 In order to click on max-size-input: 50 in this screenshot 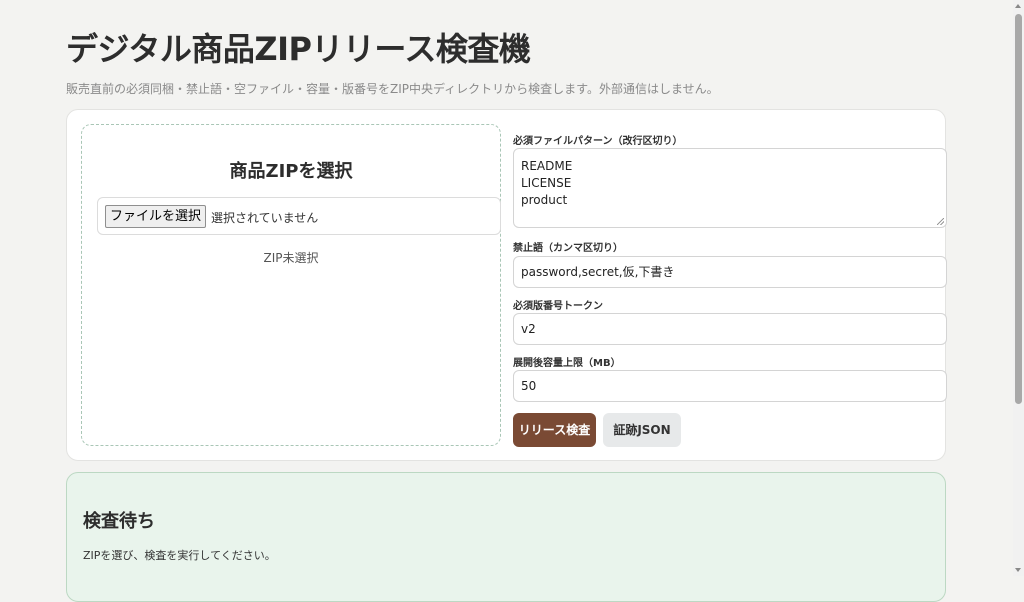, I will do `click(730, 386)`.